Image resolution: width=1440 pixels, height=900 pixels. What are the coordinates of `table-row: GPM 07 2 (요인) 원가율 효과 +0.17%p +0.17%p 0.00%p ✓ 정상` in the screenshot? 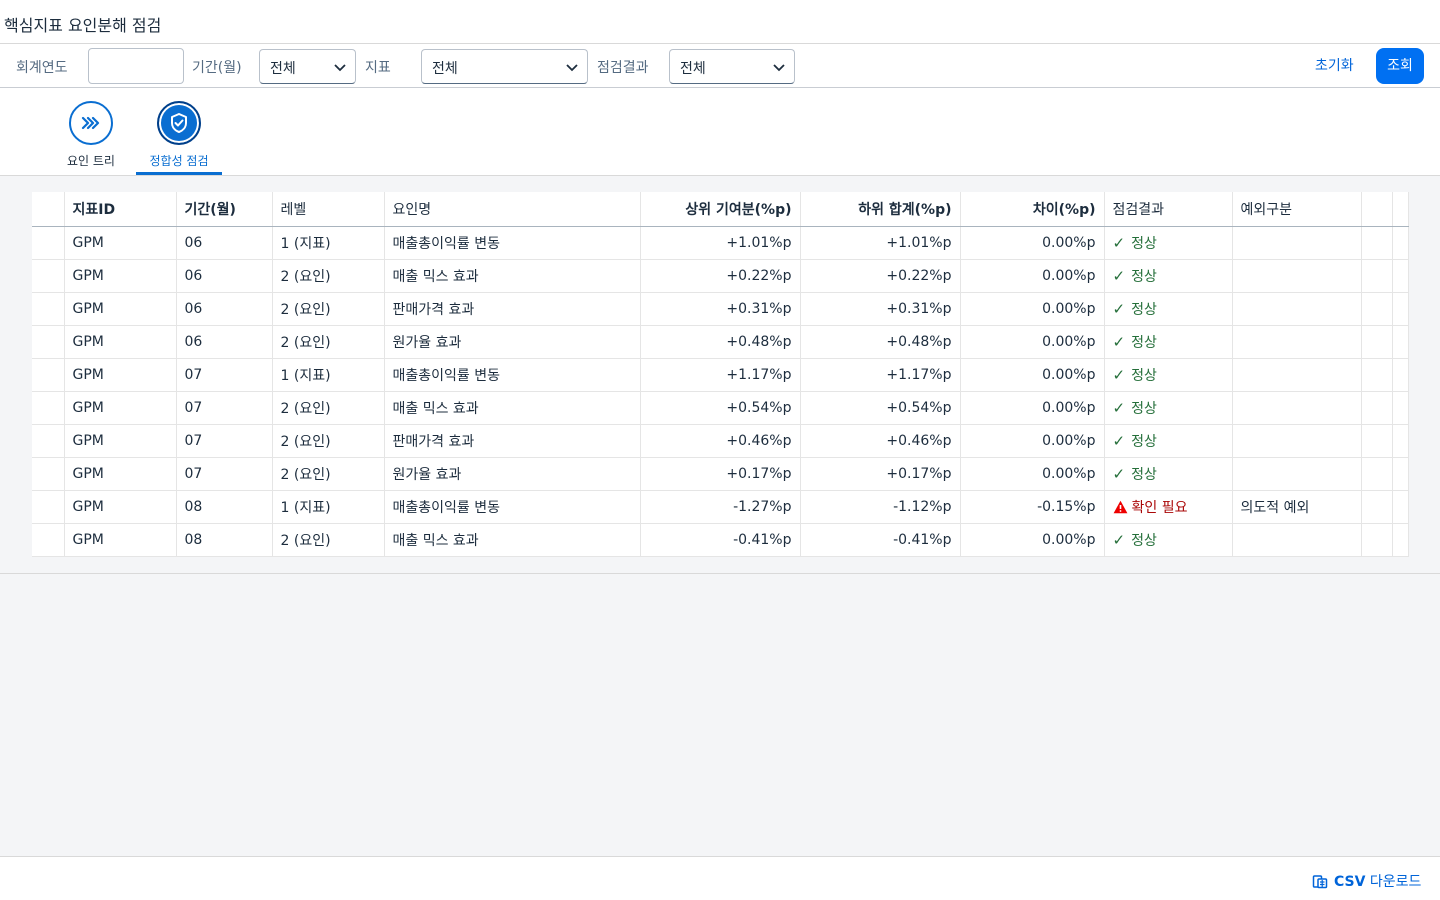 It's located at (720, 474).